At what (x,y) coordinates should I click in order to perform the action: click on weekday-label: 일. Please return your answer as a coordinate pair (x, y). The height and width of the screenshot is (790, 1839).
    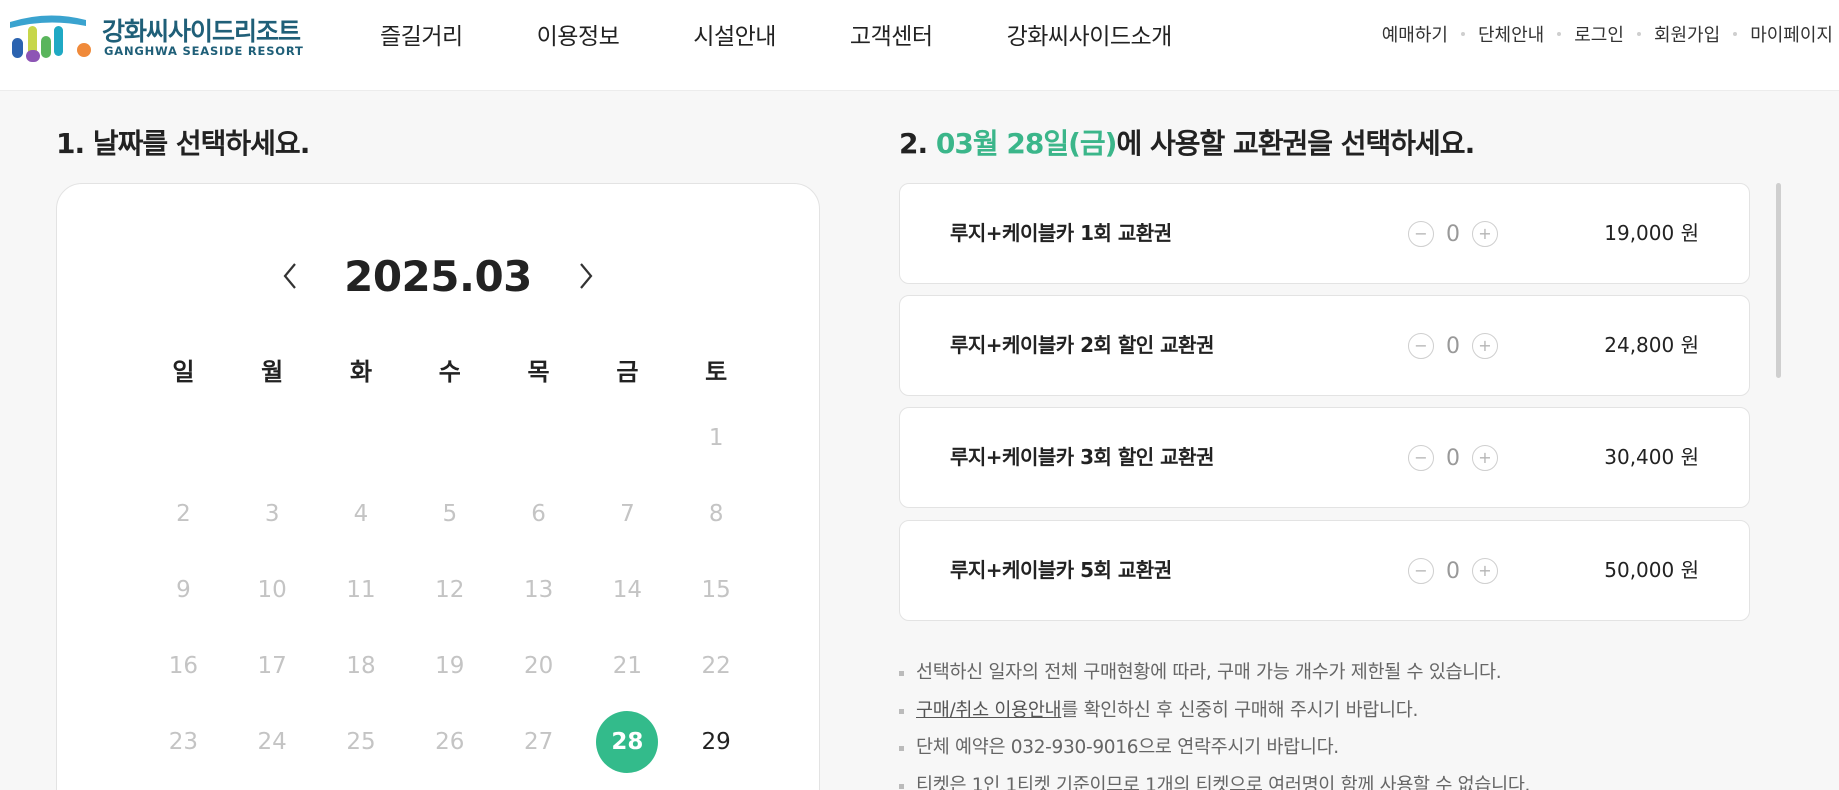
    Looking at the image, I should click on (183, 372).